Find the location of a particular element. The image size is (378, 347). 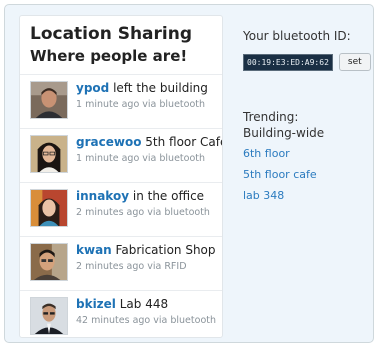

trending-link: lab 348 is located at coordinates (306, 196).